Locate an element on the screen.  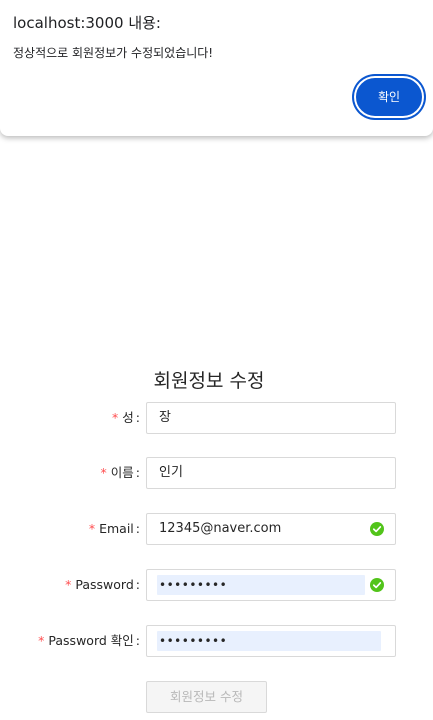
form-row-last-name: * 성: 장 is located at coordinates (216, 418).